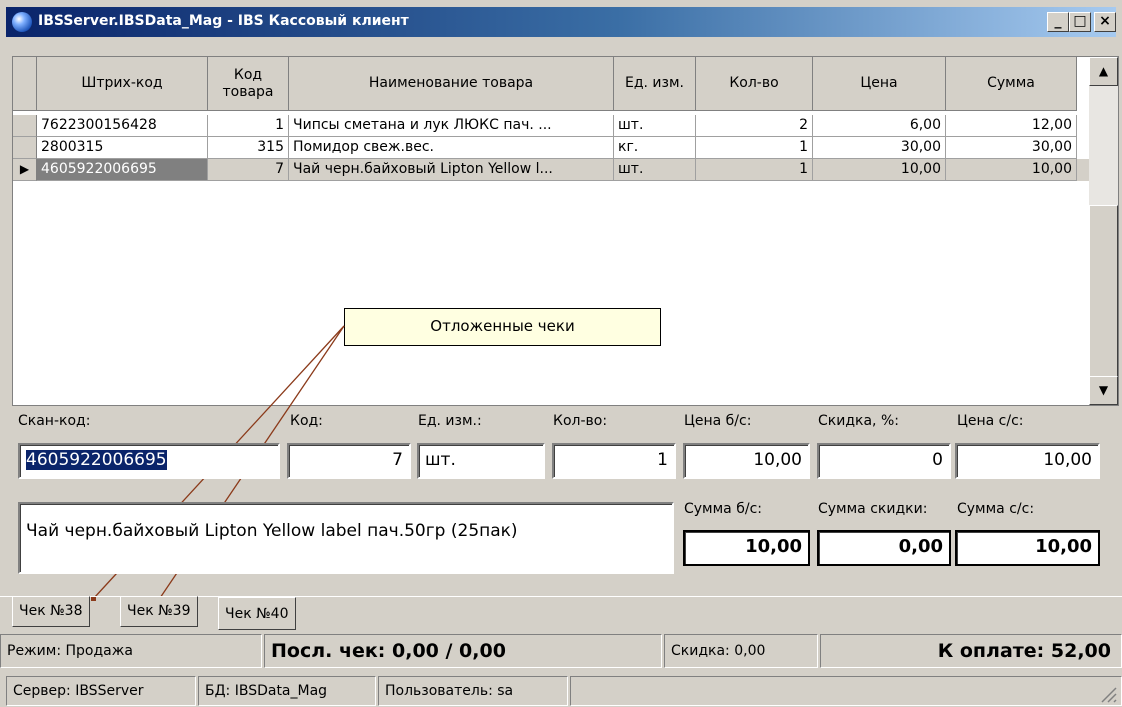 The image size is (1122, 707). What do you see at coordinates (306, 421) in the screenshot?
I see `code-label: Код:` at bounding box center [306, 421].